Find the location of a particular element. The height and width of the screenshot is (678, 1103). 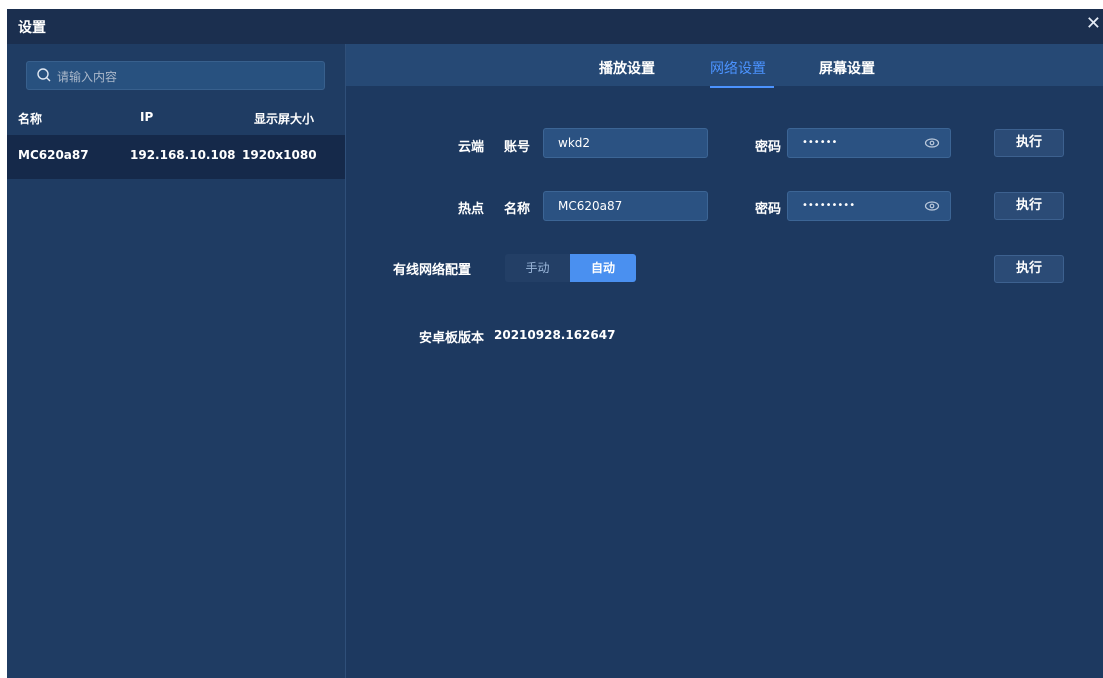

active-tab-indicator is located at coordinates (742, 87).